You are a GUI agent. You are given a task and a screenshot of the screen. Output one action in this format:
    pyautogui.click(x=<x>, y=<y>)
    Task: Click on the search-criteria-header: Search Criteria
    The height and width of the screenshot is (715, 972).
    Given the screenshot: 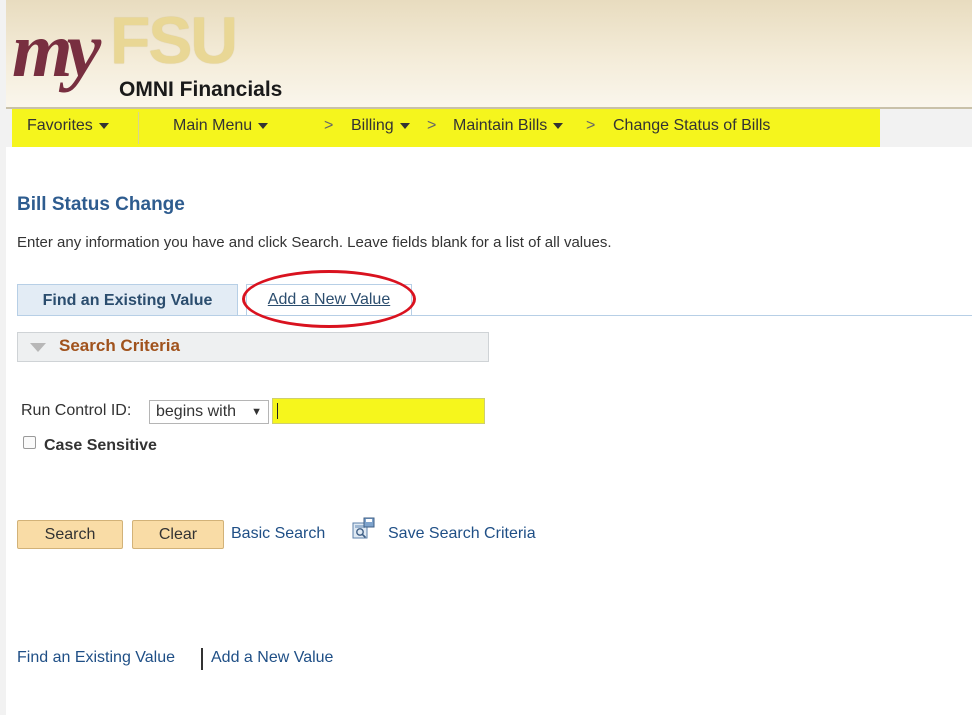 What is the action you would take?
    pyautogui.click(x=253, y=347)
    